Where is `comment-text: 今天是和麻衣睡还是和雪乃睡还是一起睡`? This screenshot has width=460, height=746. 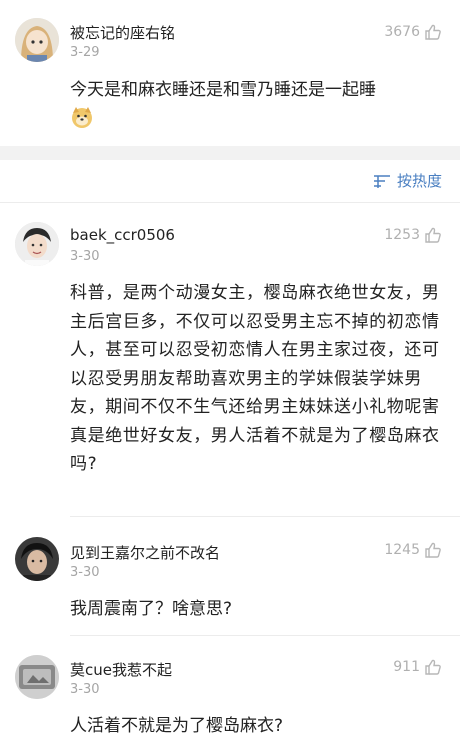 comment-text: 今天是和麻衣睡还是和雪乃睡还是一起睡 is located at coordinates (256, 90).